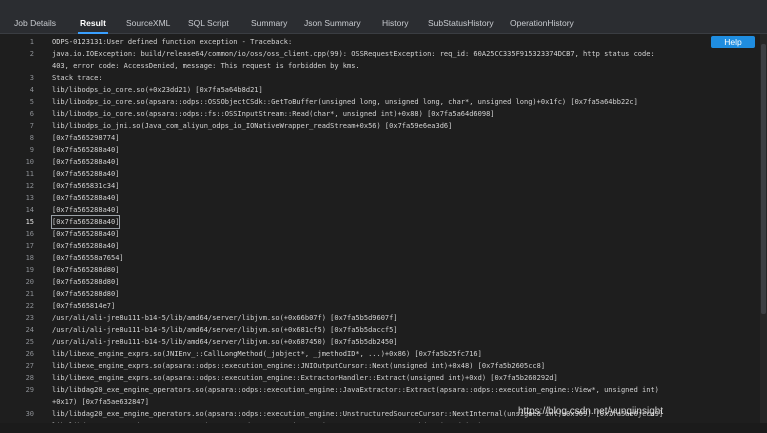  I want to click on line-number: 29, so click(29, 390).